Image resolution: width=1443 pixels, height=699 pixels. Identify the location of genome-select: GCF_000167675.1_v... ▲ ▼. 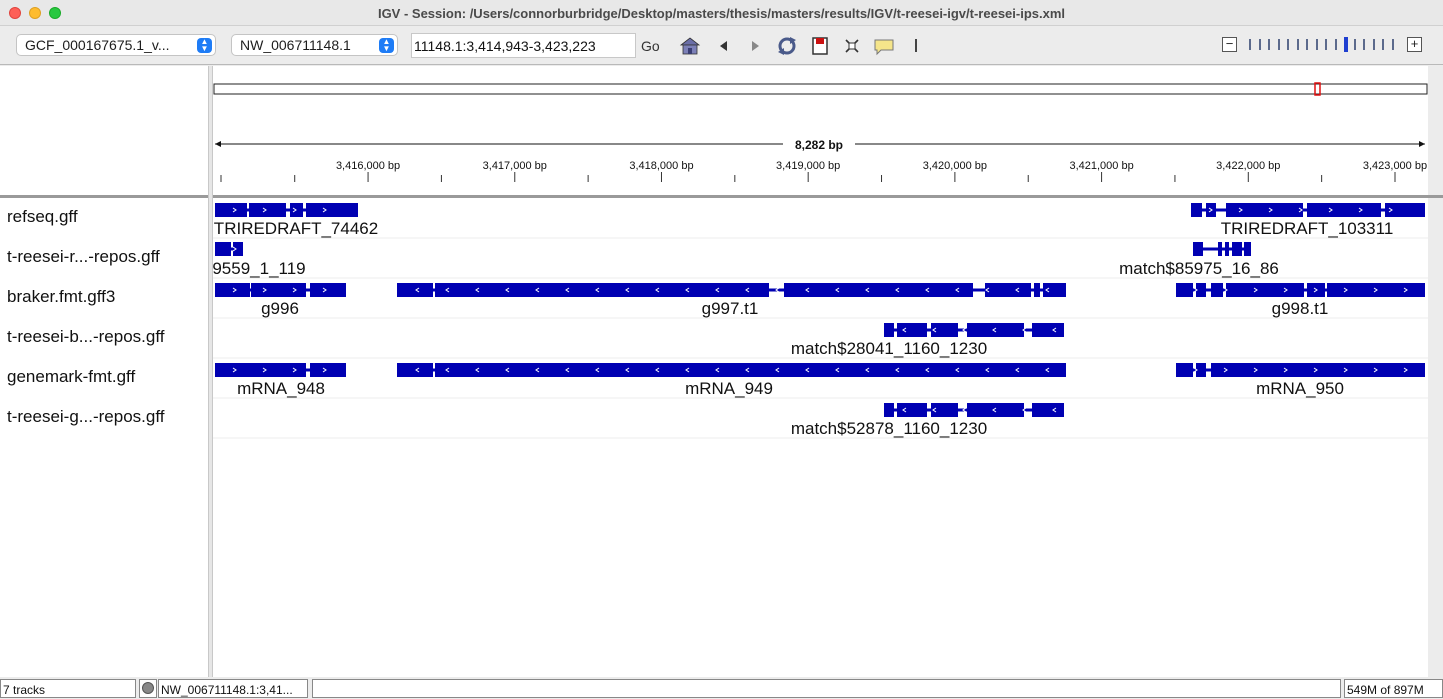
(116, 45).